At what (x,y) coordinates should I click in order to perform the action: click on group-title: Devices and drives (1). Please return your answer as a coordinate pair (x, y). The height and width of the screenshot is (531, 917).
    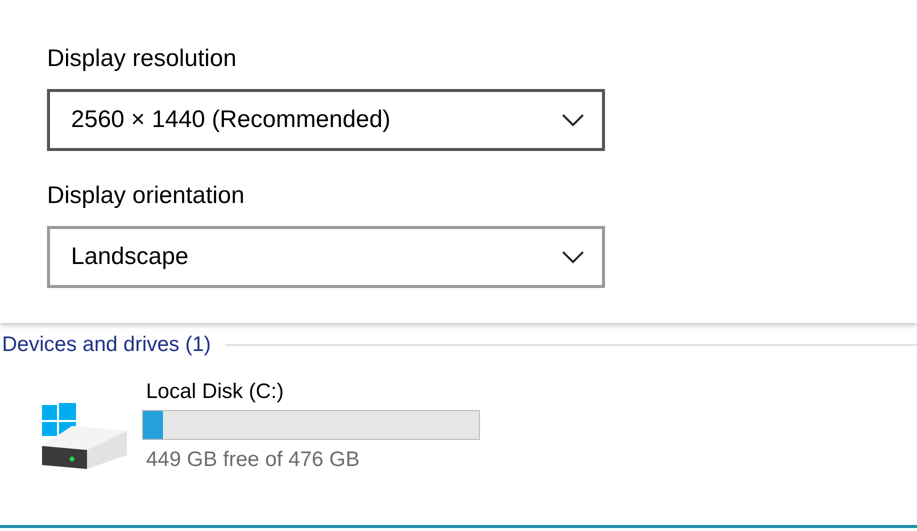
    Looking at the image, I should click on (106, 345).